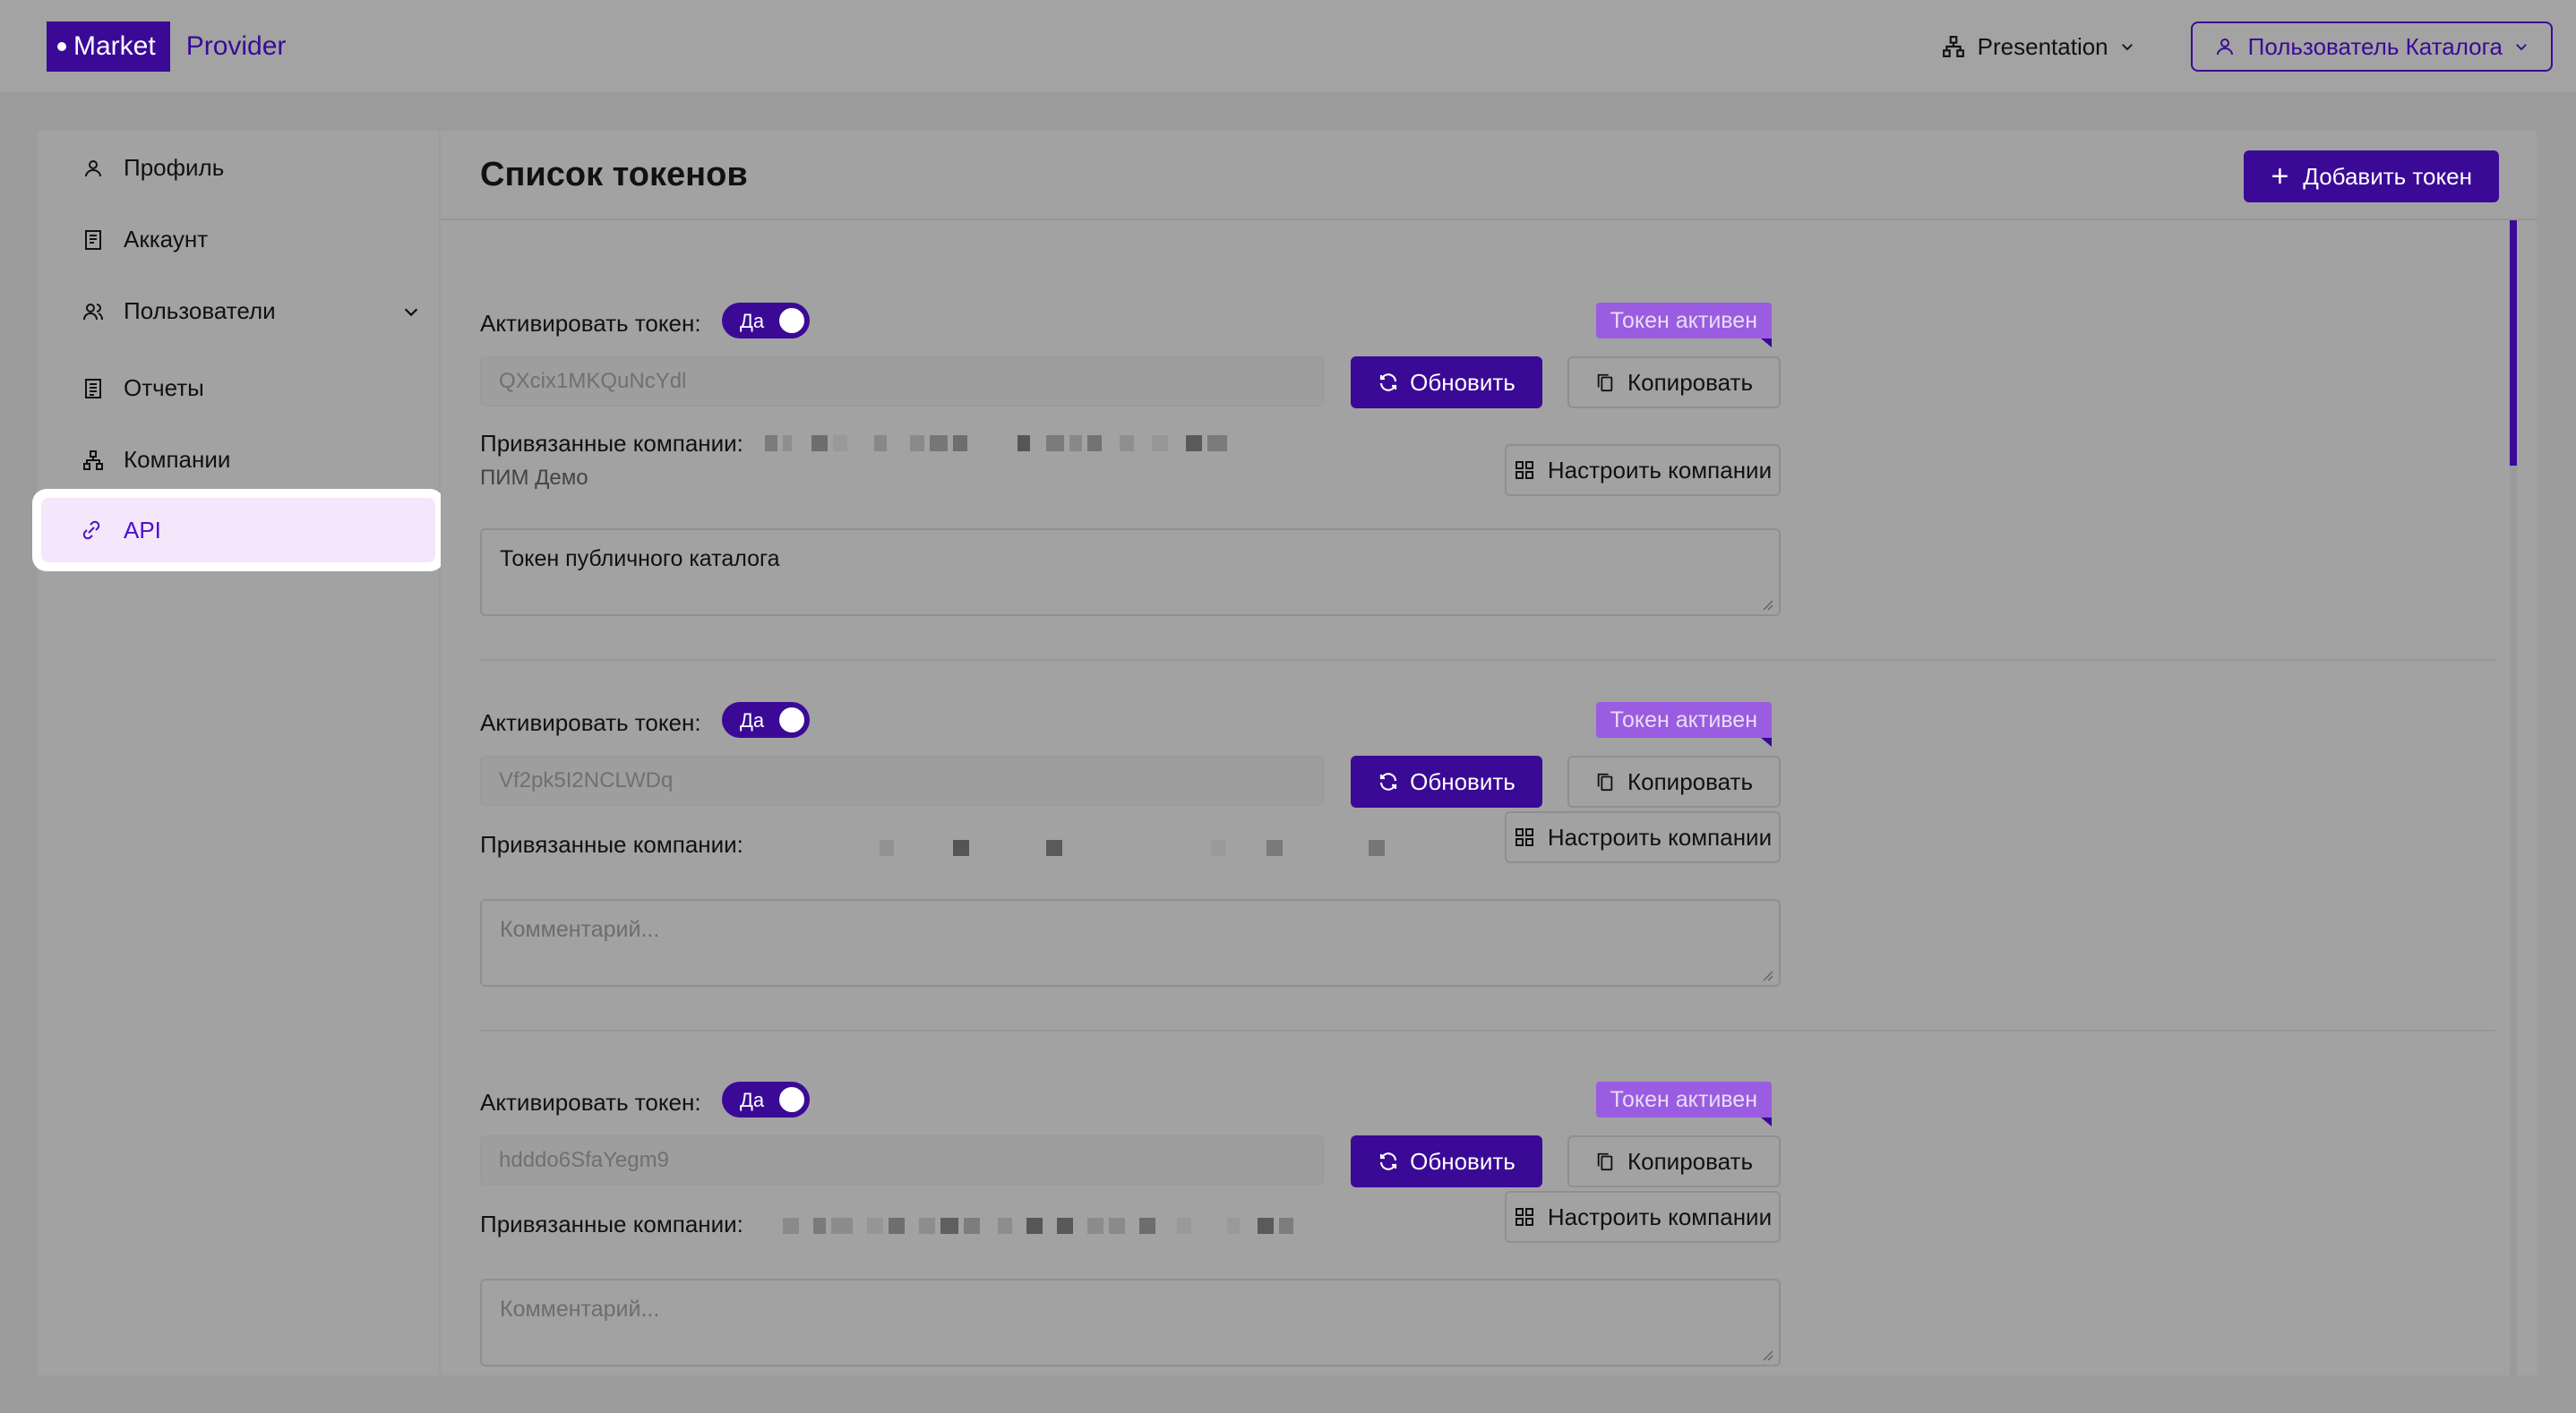  I want to click on add-token-button: + Добавить токен, so click(2371, 176).